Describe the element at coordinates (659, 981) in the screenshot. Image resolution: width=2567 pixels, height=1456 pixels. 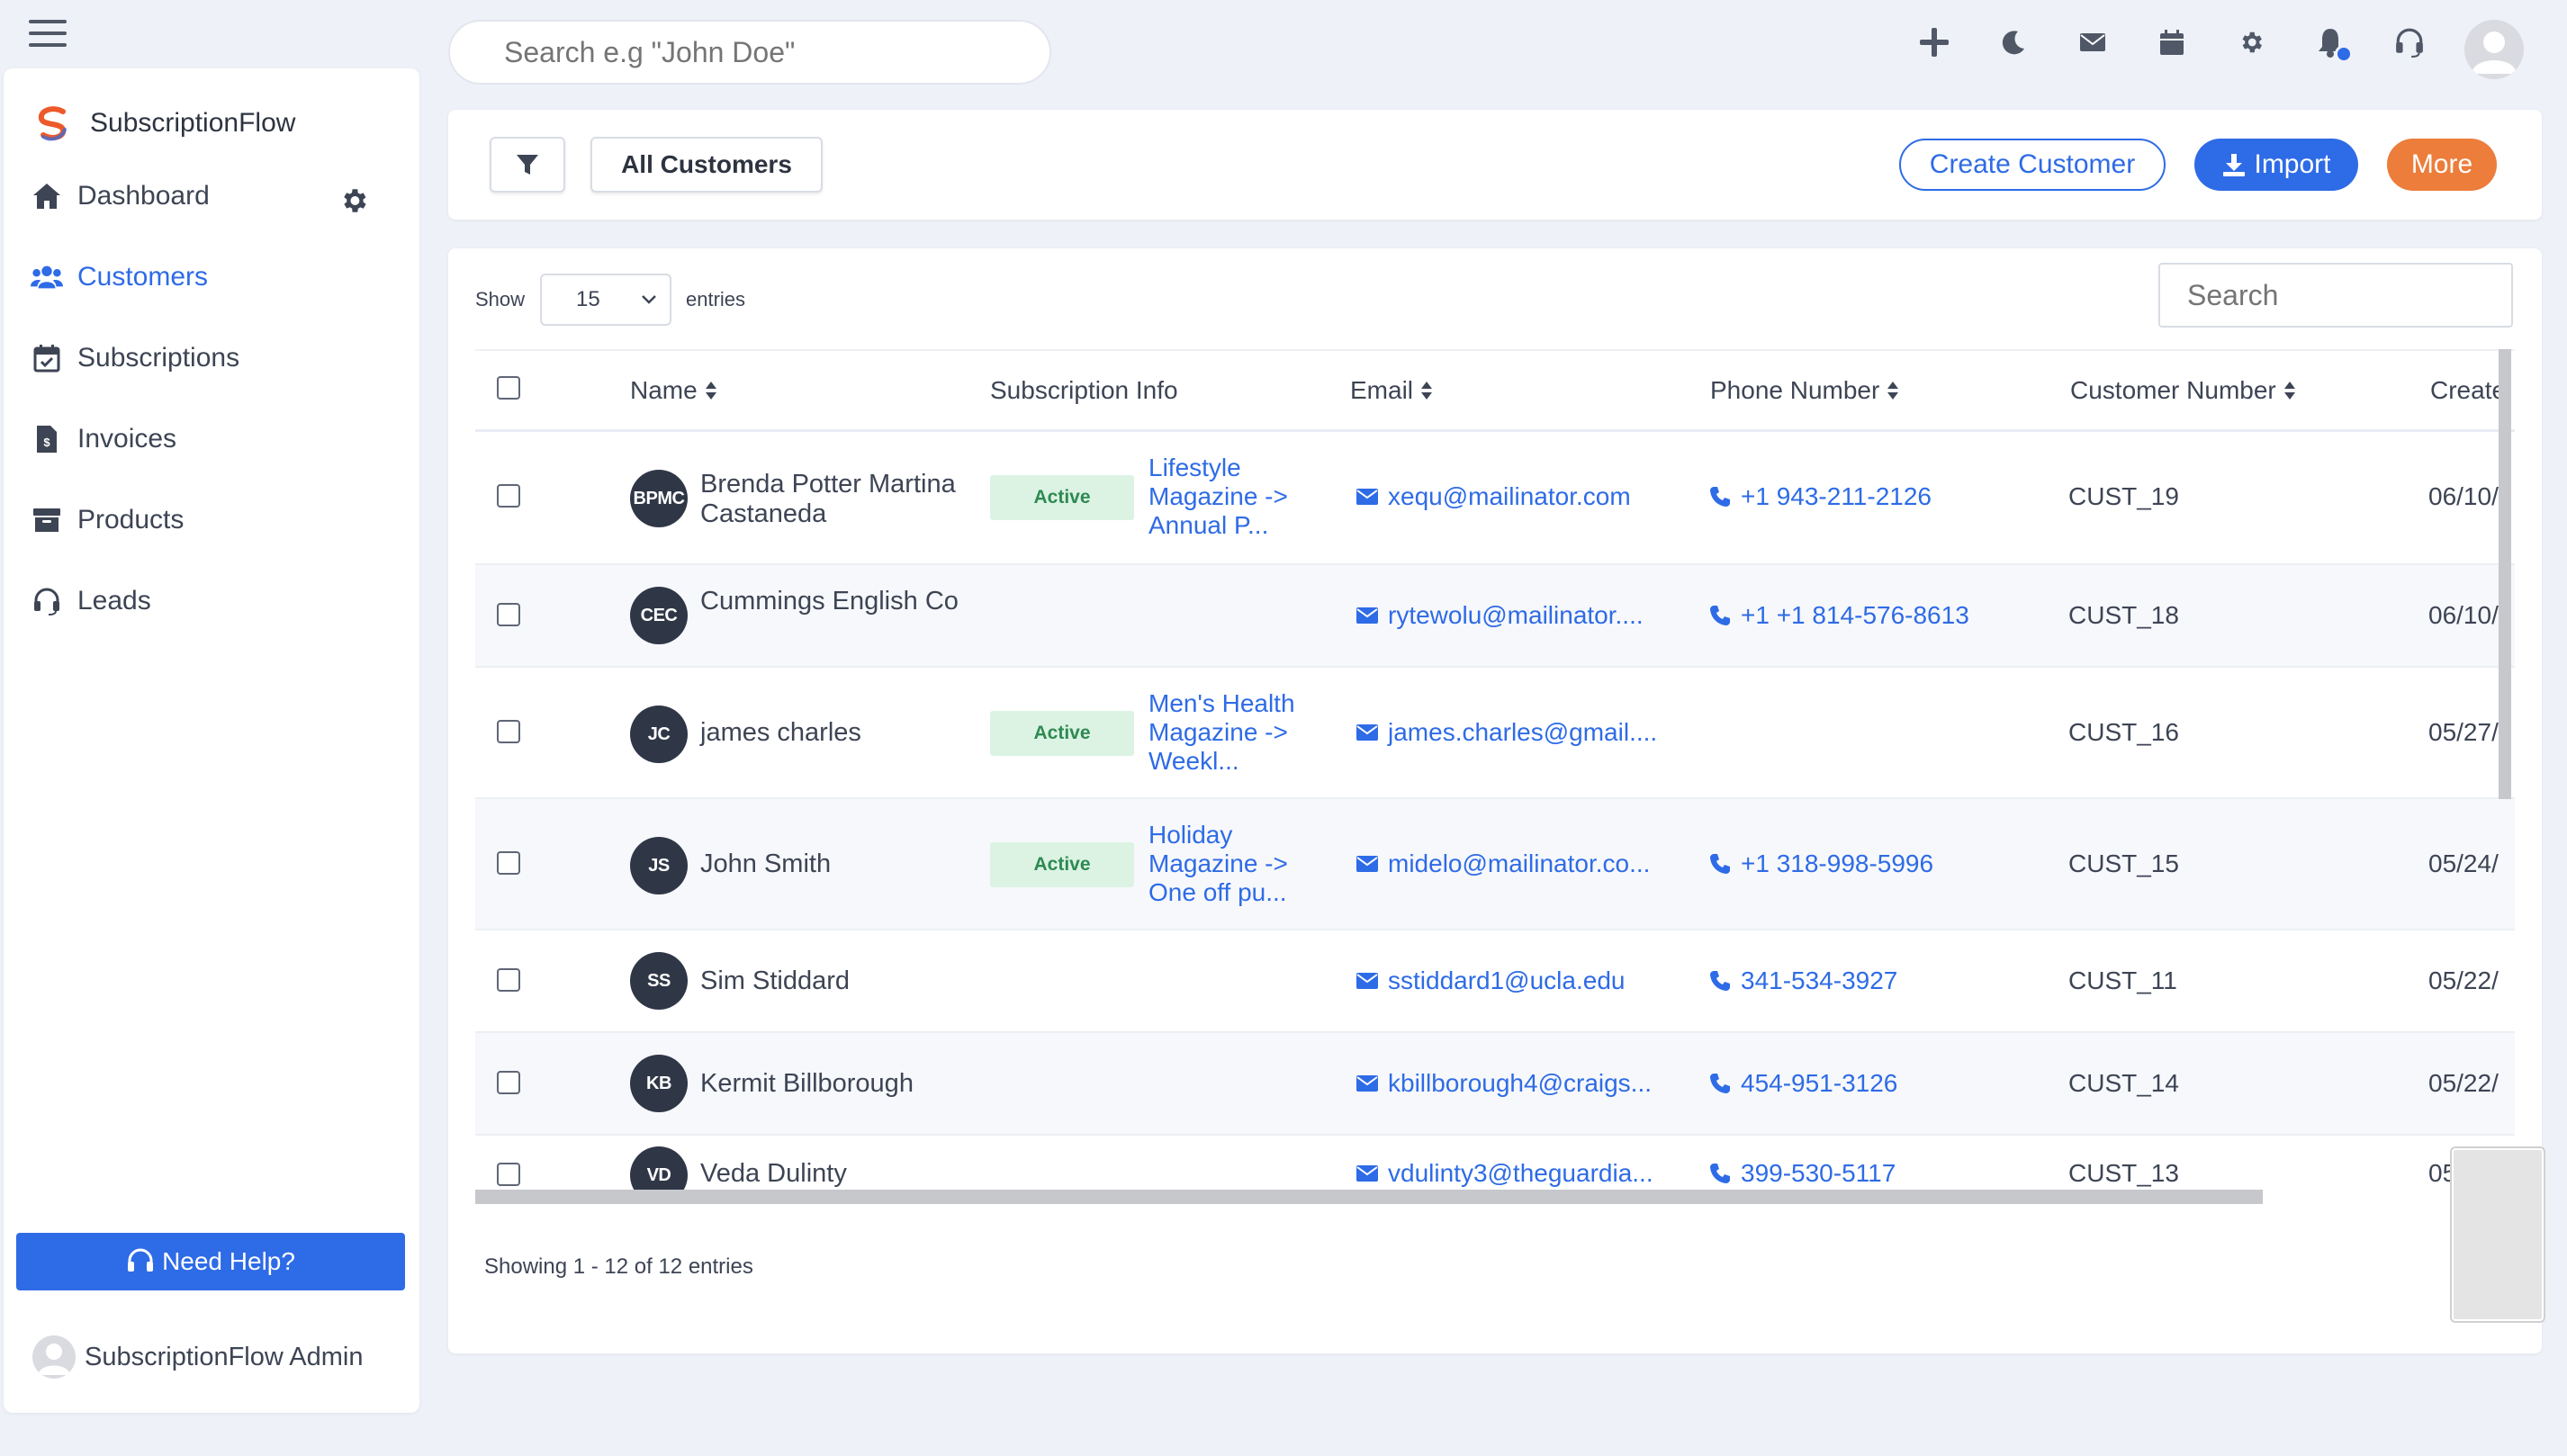
I see `customer-avatar: SS` at that location.